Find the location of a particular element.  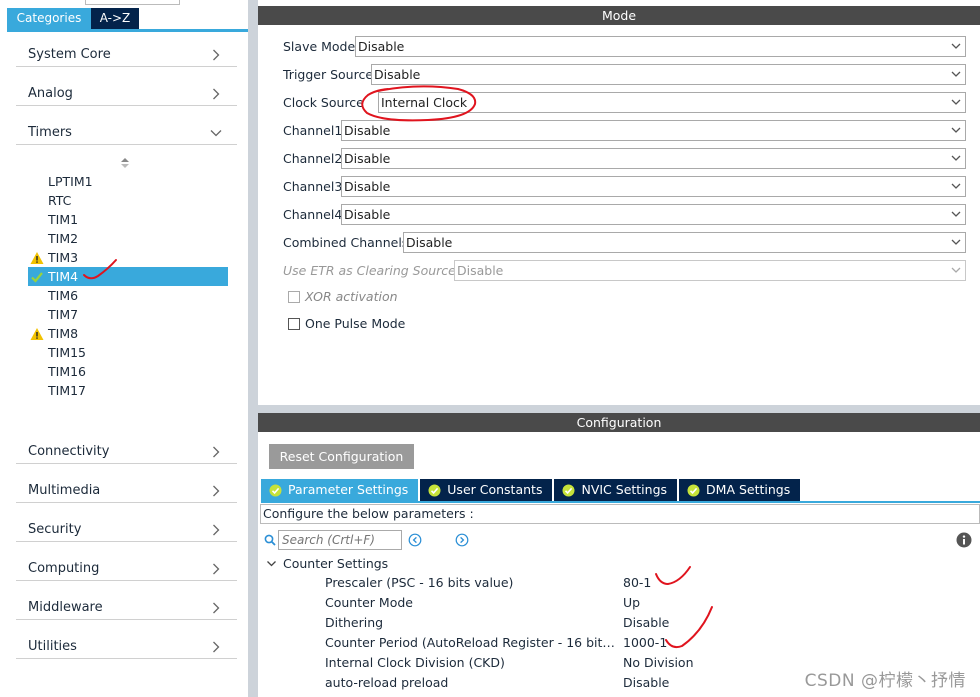

channel1-select: Disable is located at coordinates (653, 130).